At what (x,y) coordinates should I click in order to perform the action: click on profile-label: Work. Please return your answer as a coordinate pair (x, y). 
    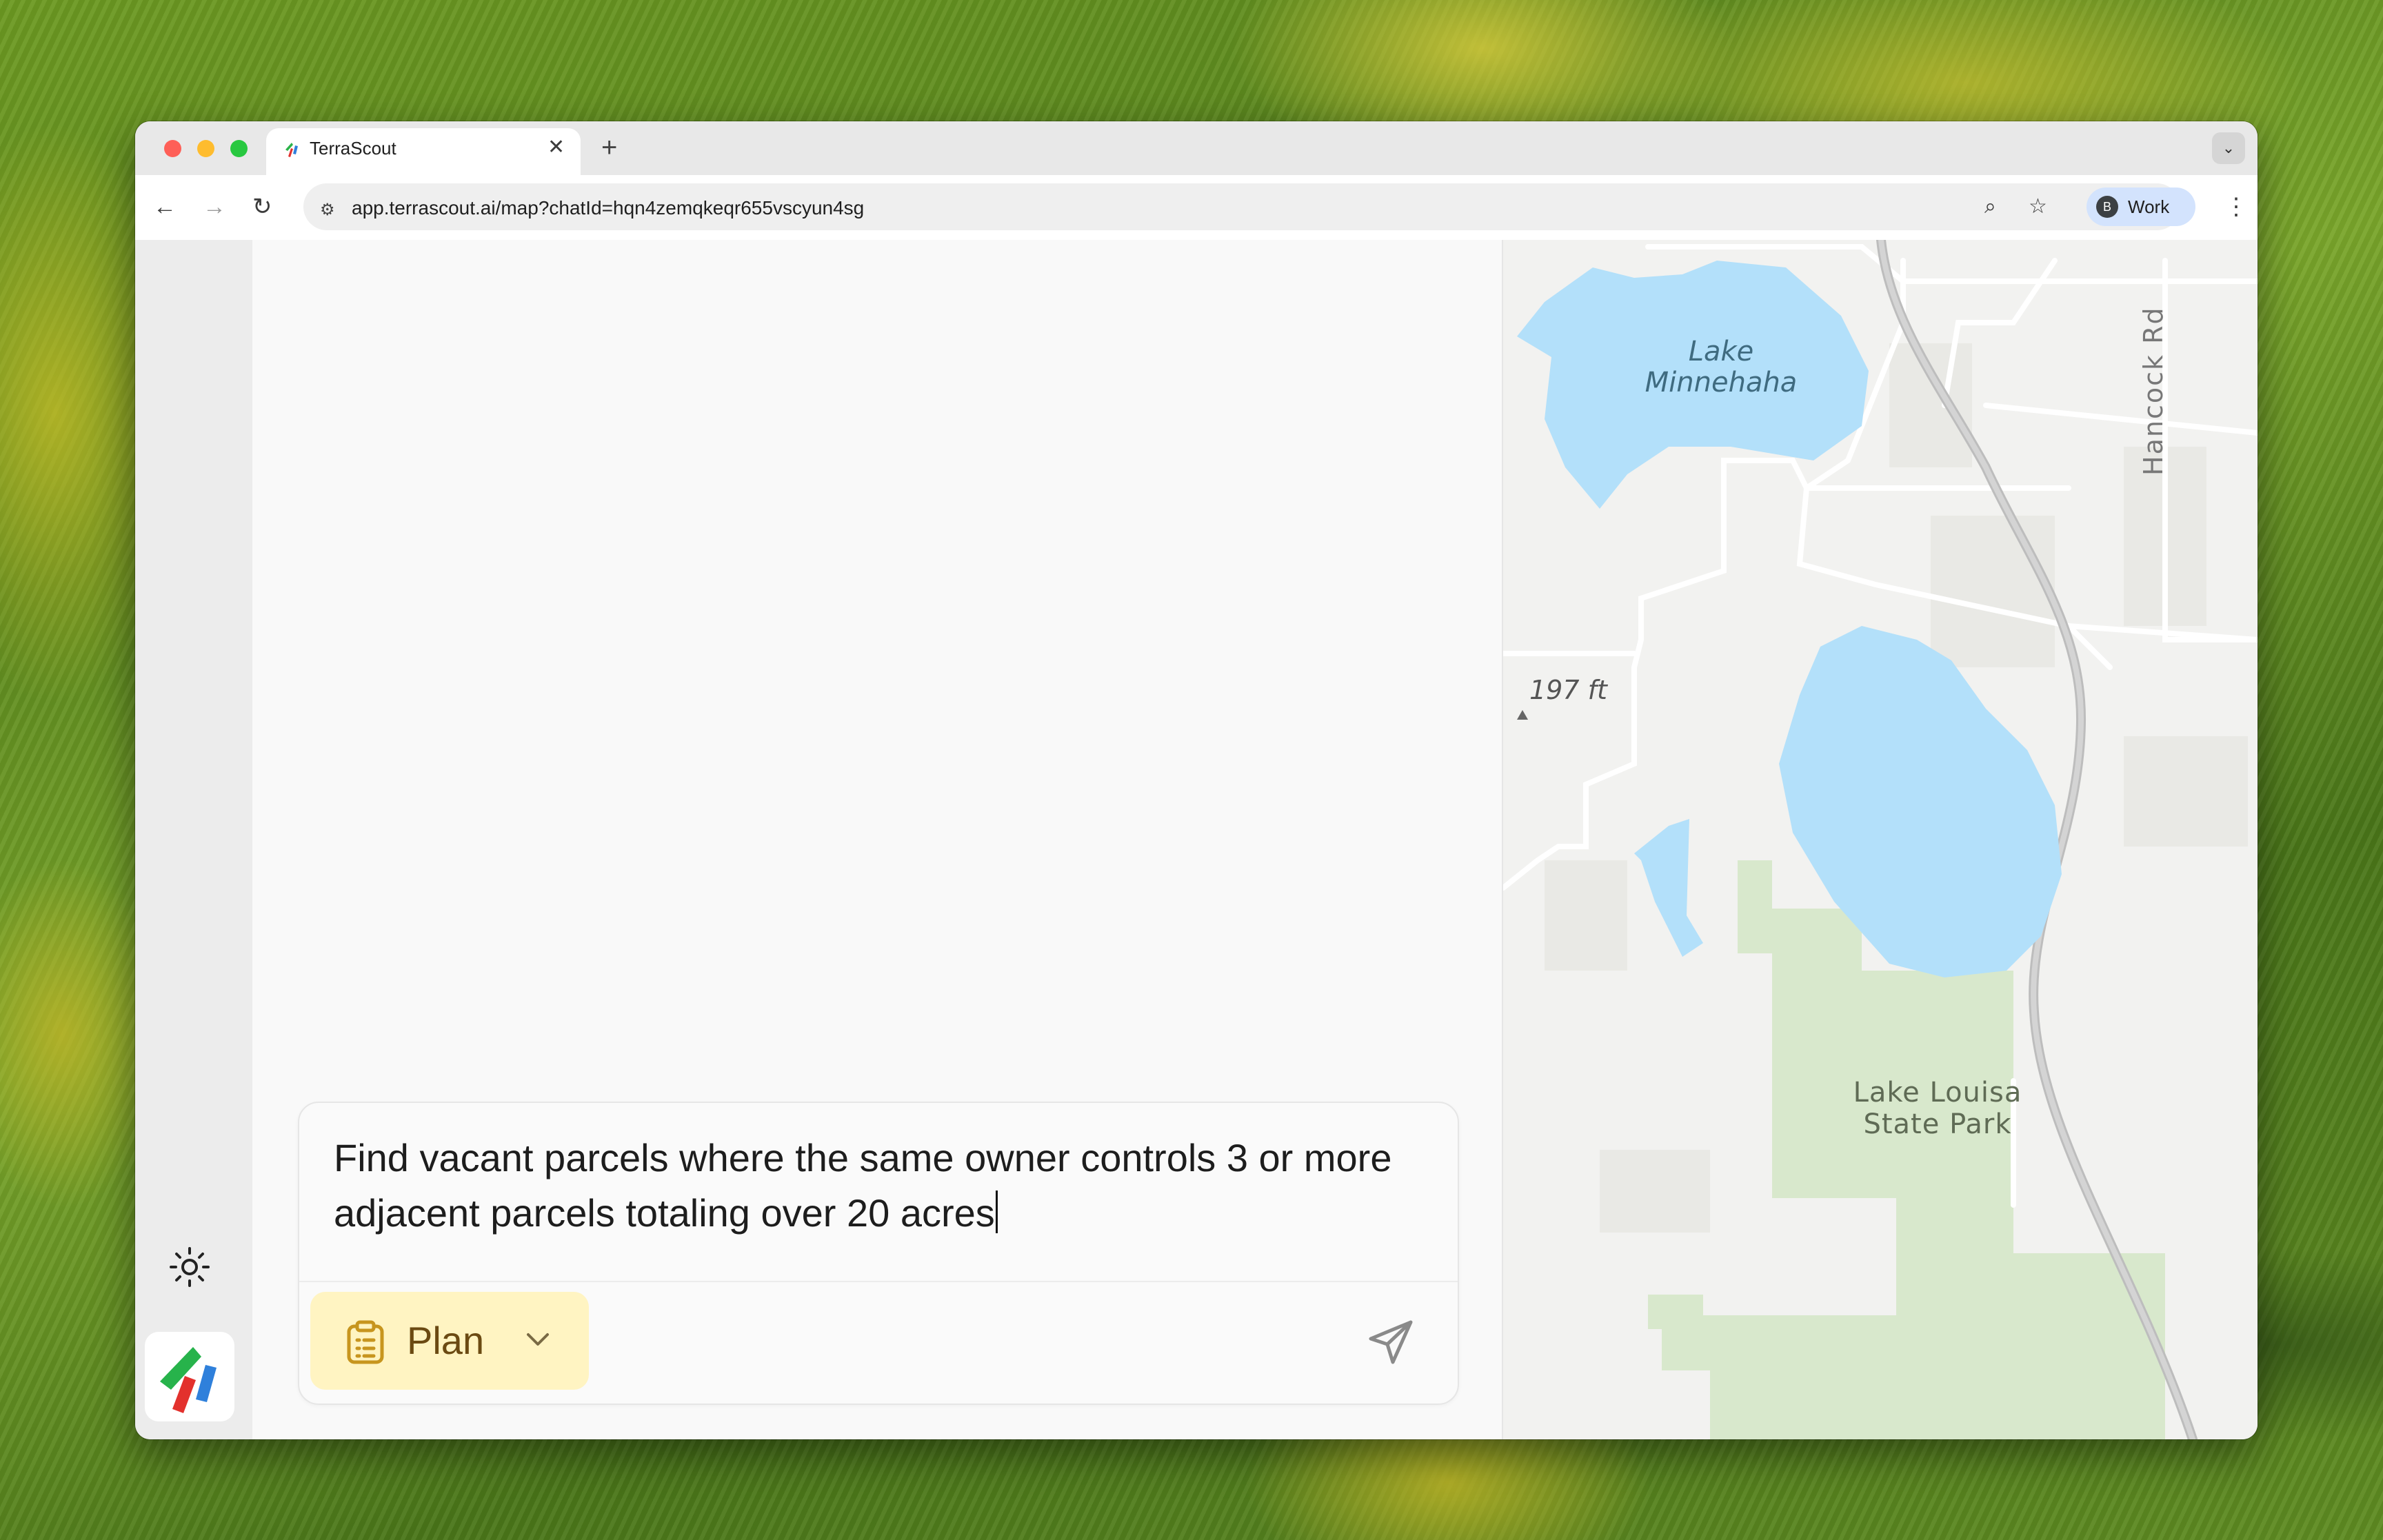
    Looking at the image, I should click on (2149, 207).